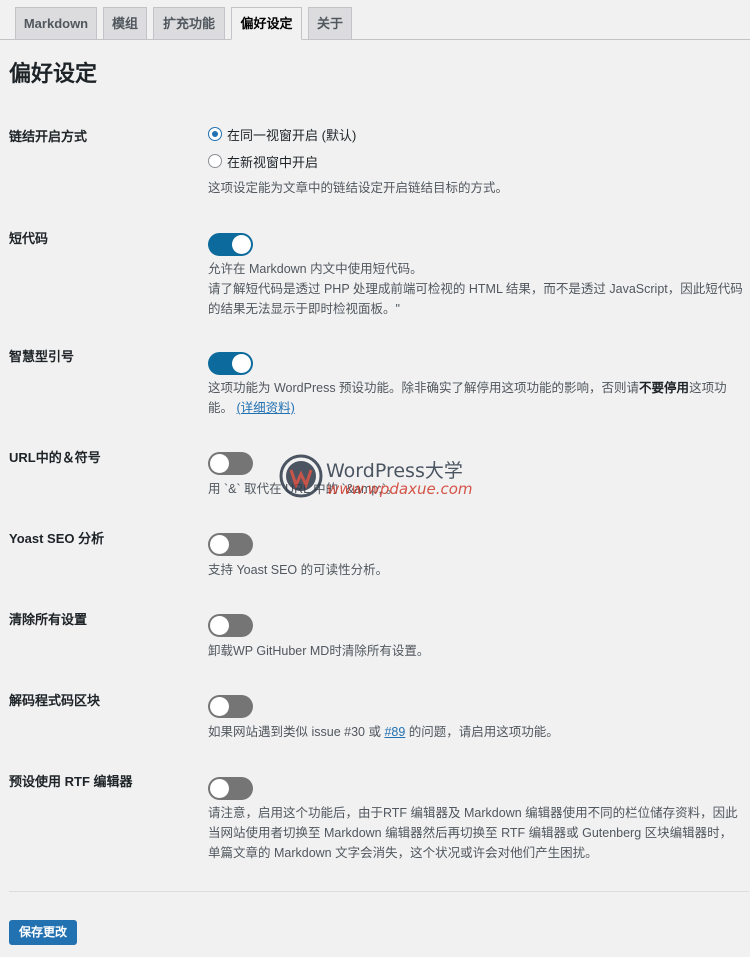 Image resolution: width=750 pixels, height=957 pixels. Describe the element at coordinates (125, 23) in the screenshot. I see `tab-modules: 模组` at that location.